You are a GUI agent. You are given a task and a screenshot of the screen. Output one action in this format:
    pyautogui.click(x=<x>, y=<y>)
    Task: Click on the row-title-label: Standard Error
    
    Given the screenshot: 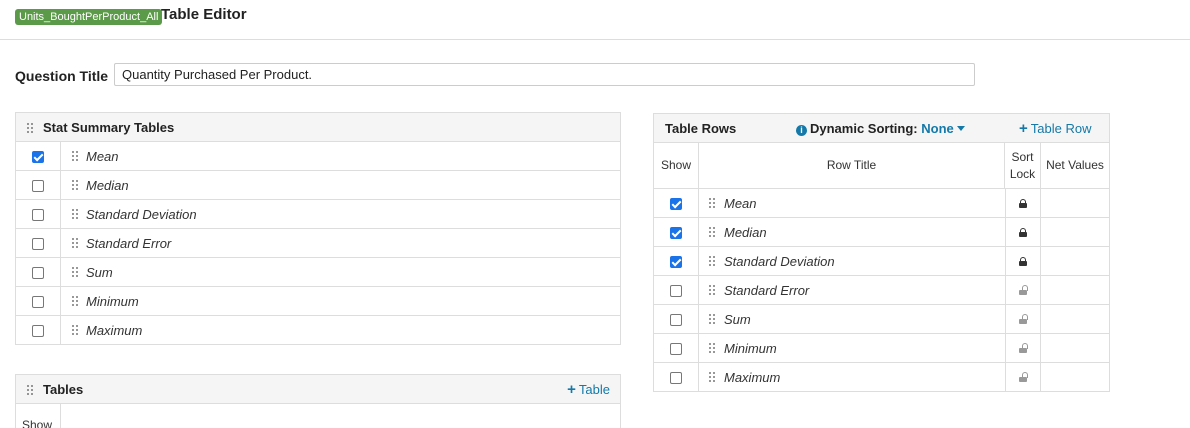 What is the action you would take?
    pyautogui.click(x=767, y=290)
    